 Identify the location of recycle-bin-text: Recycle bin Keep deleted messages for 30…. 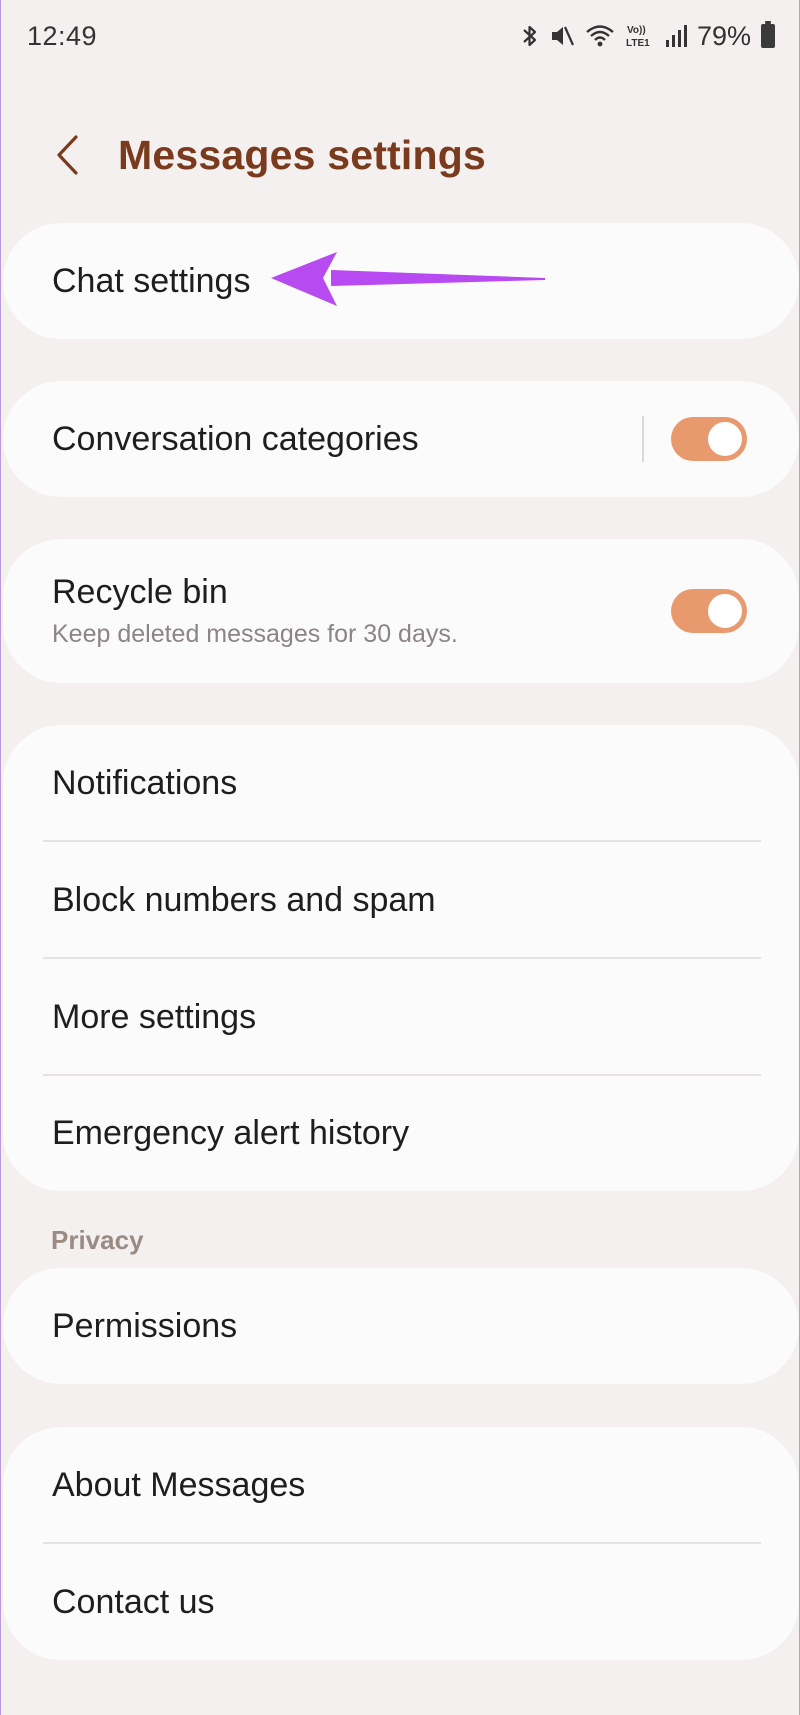
(255, 611).